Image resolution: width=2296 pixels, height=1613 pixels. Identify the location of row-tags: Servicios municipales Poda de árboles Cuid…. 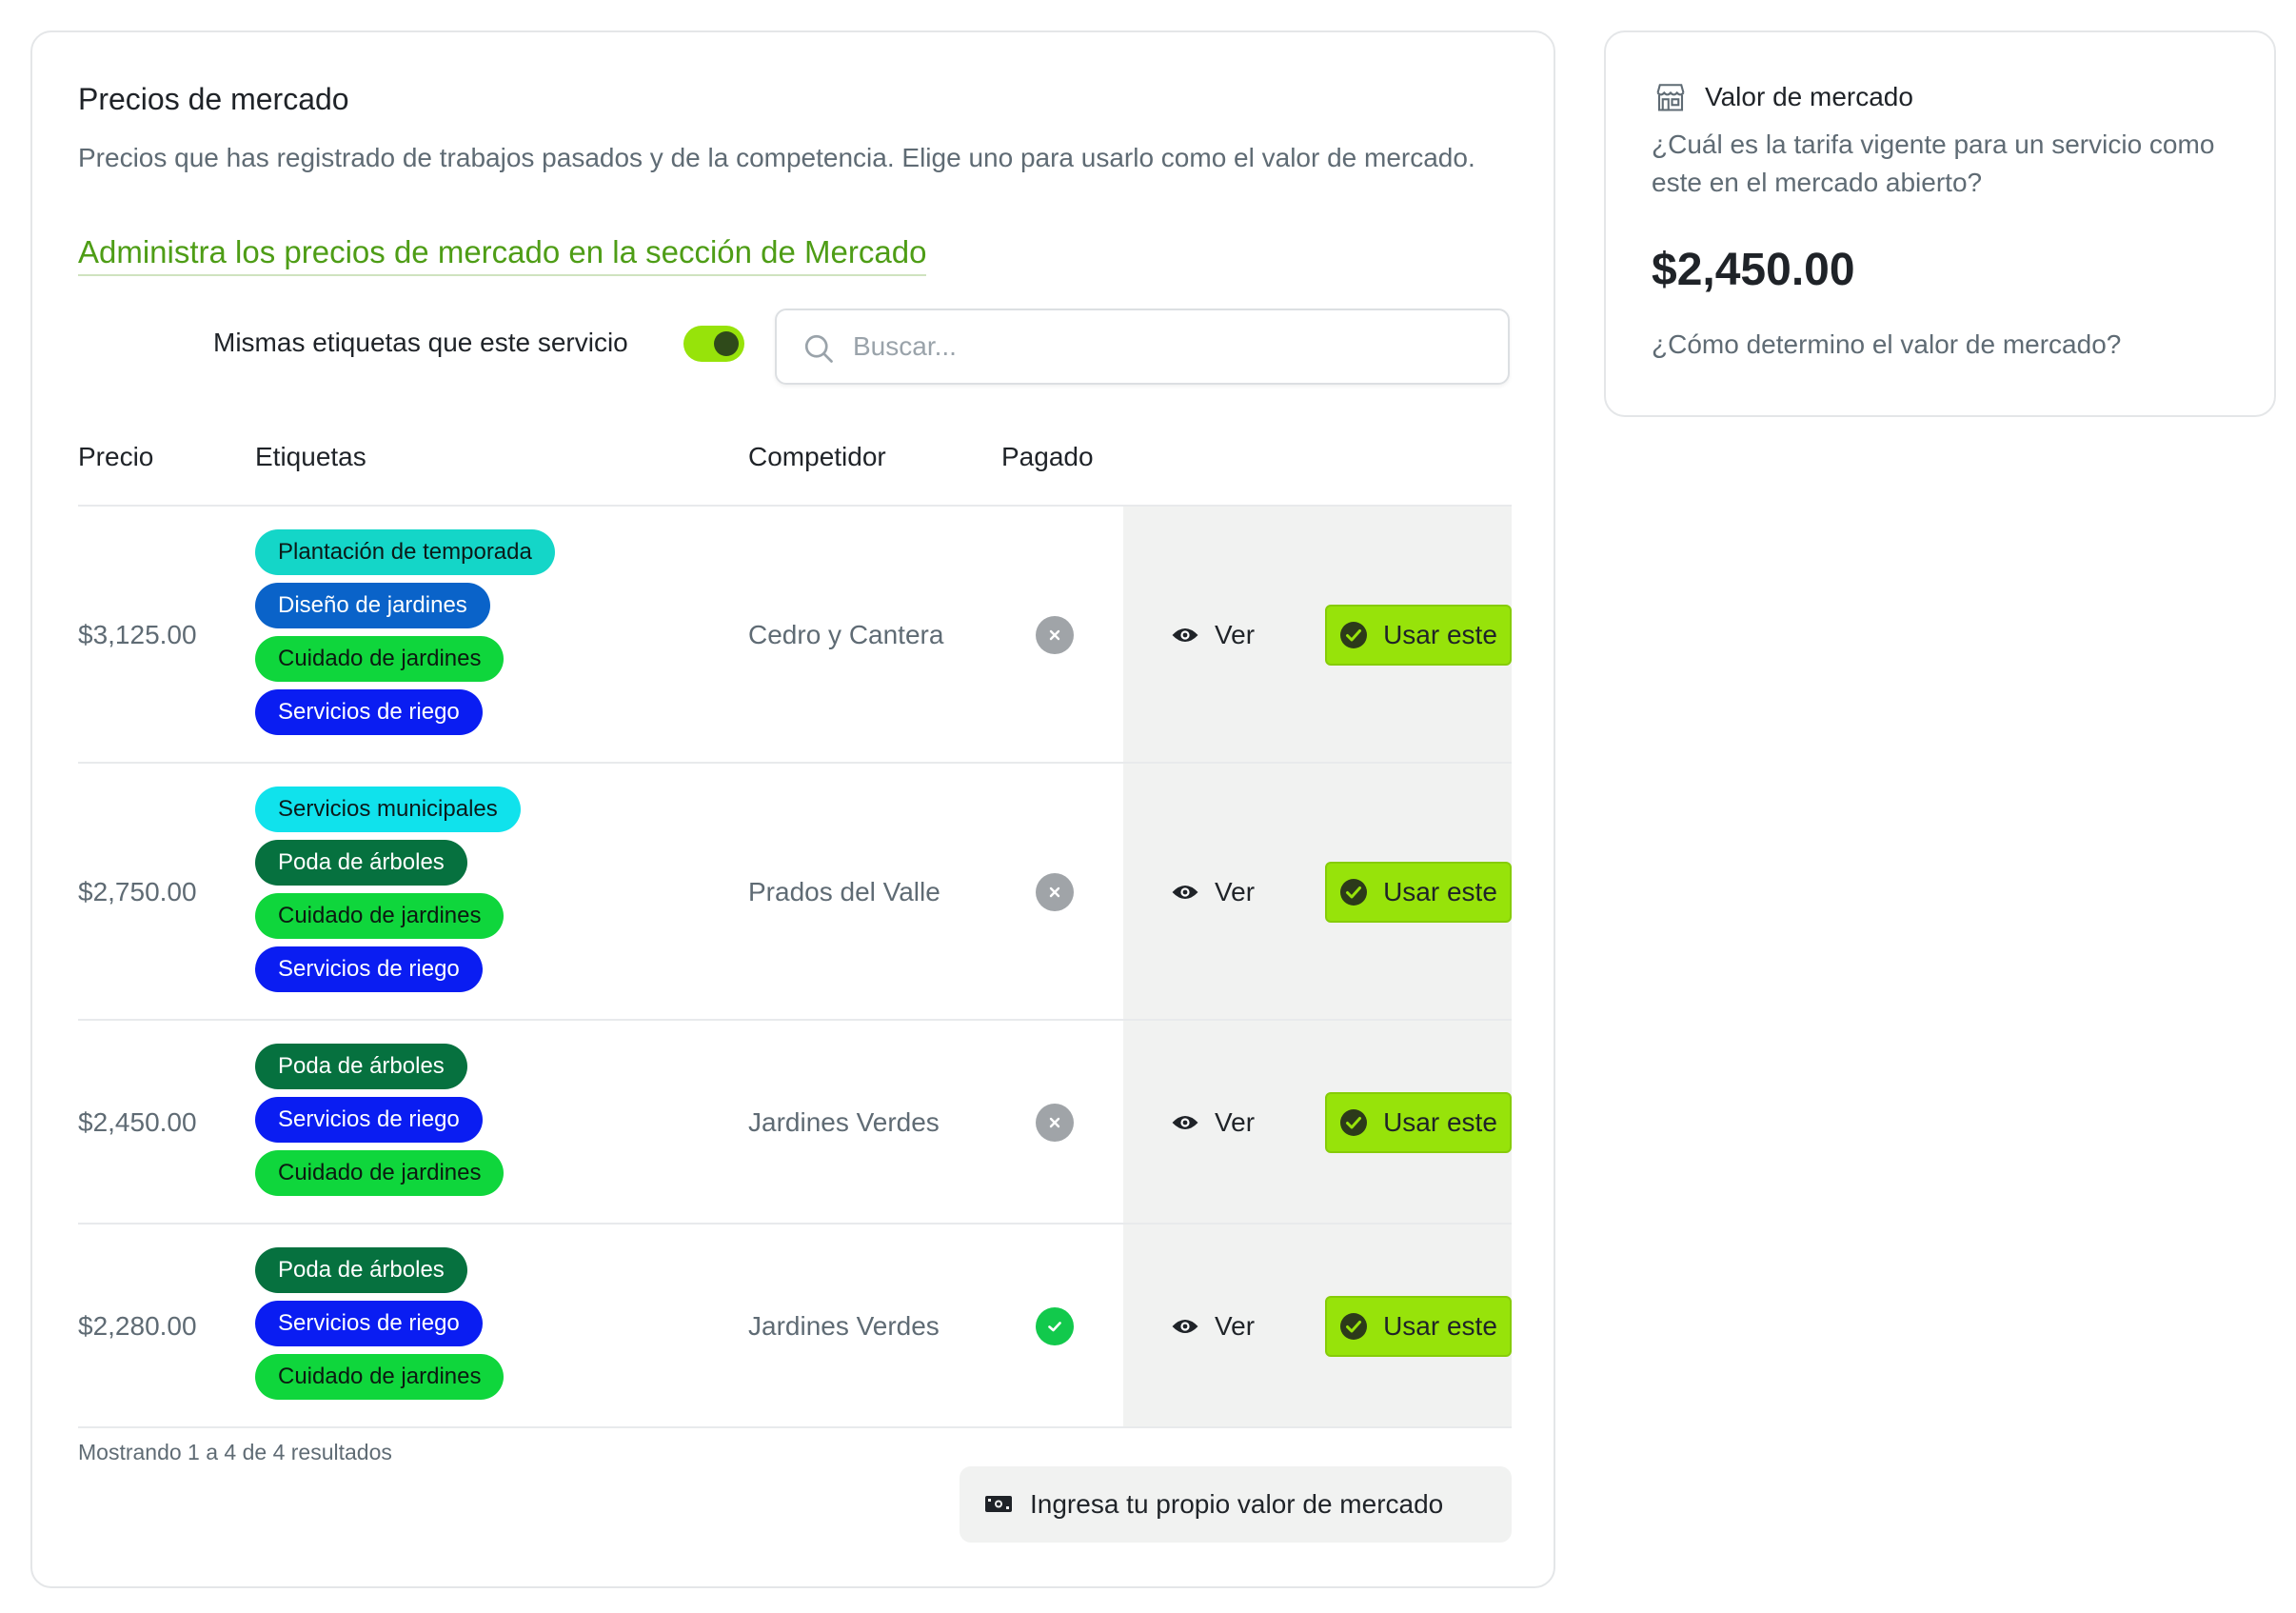
(388, 889).